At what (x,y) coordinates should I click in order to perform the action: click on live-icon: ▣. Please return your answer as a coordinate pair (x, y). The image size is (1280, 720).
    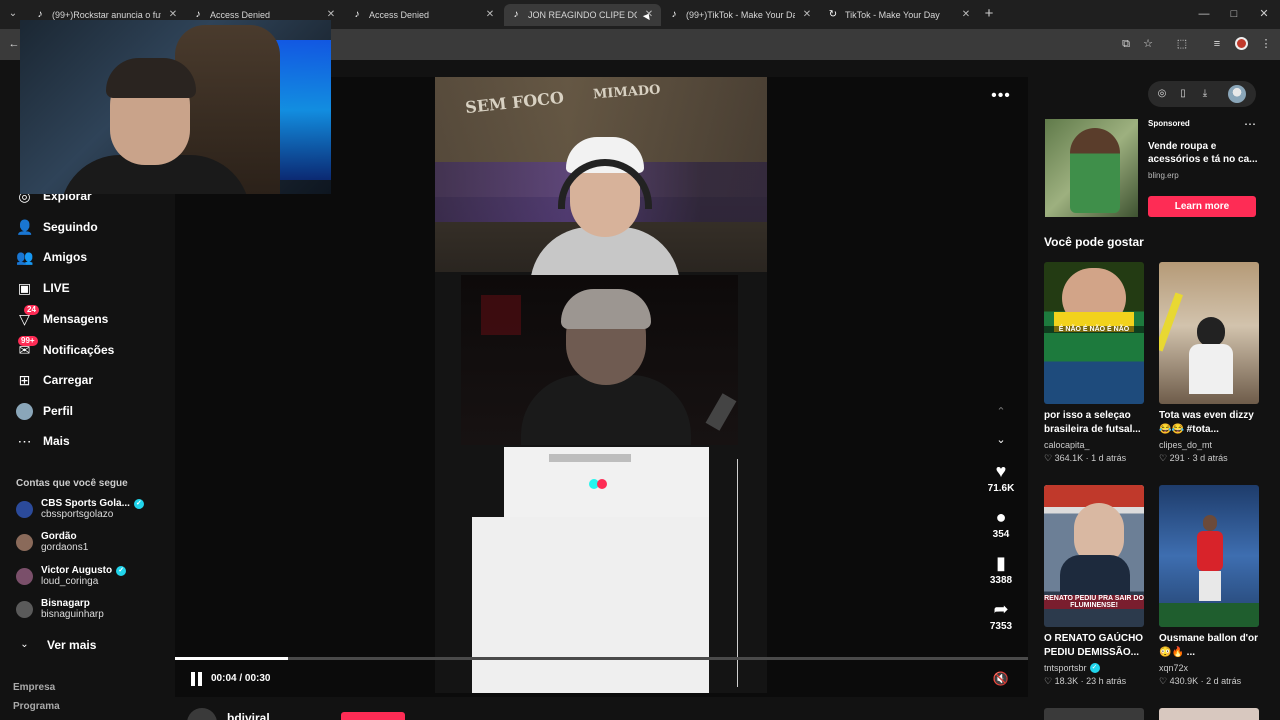
    Looking at the image, I should click on (24, 287).